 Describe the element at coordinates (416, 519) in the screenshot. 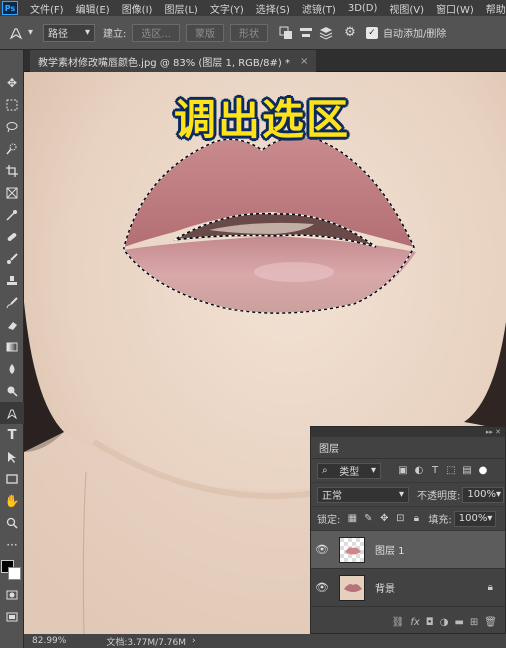

I see `lock-all-icon: 🔒︎` at that location.